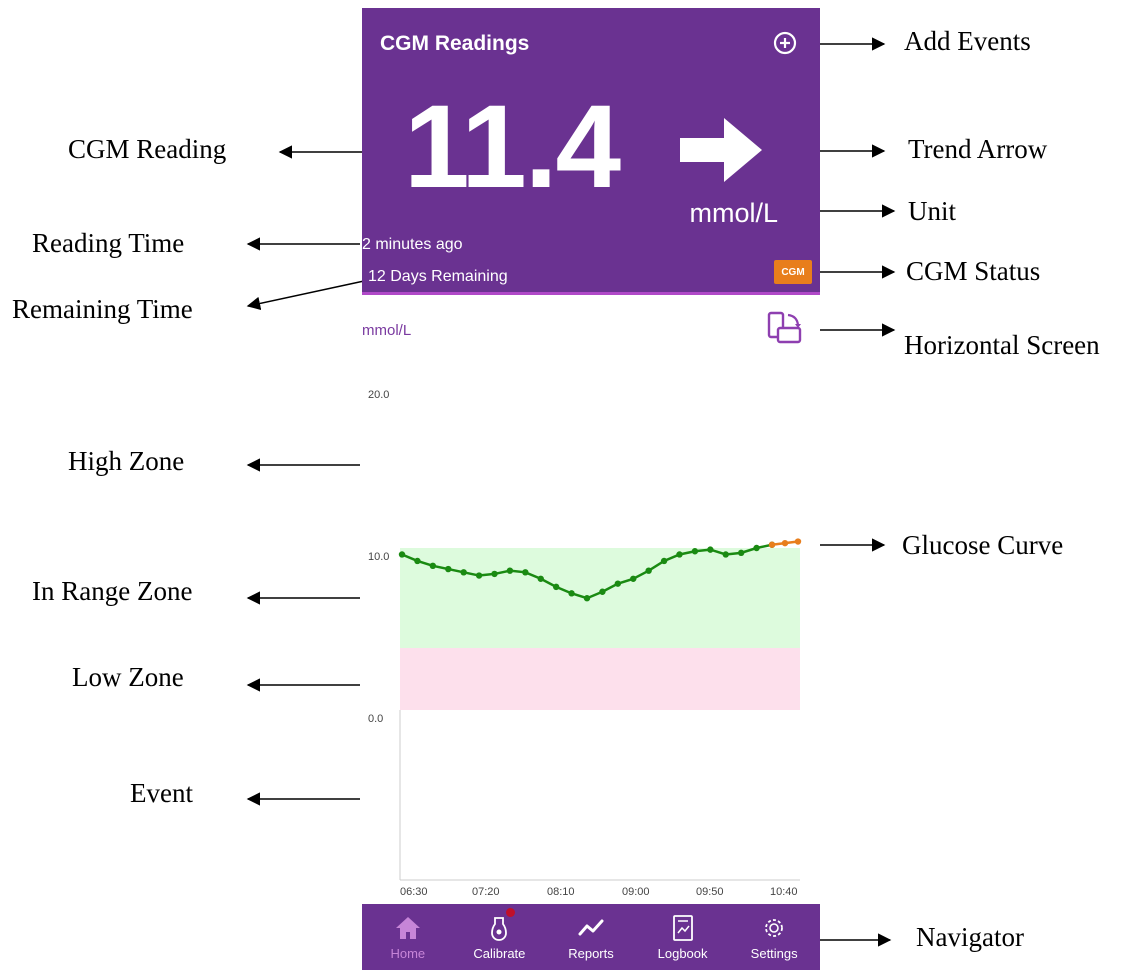  I want to click on y-tick-label: 10.0, so click(378, 557).